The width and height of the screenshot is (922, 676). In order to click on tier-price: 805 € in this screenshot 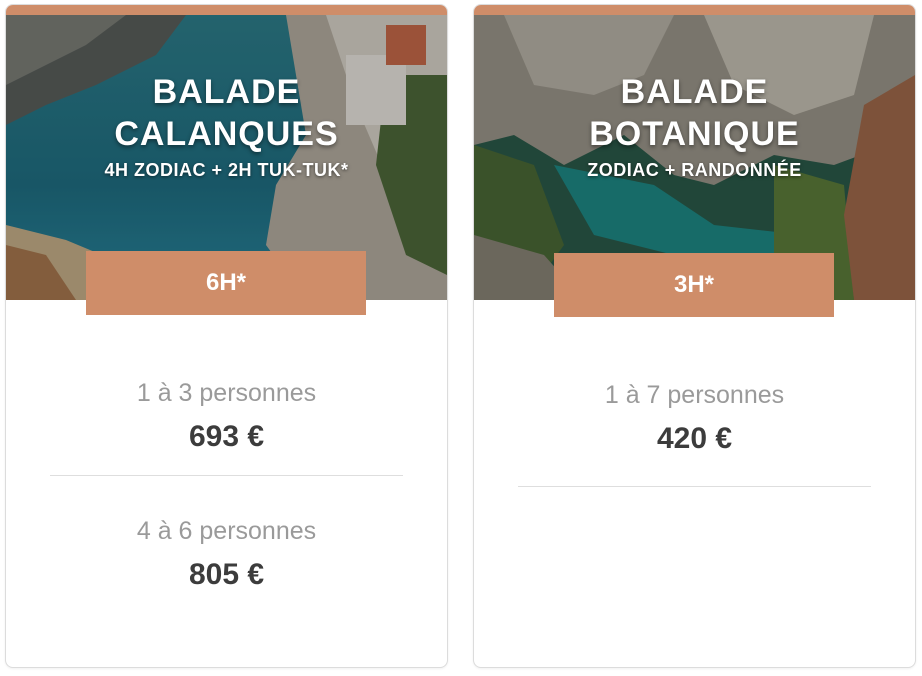, I will do `click(226, 574)`.